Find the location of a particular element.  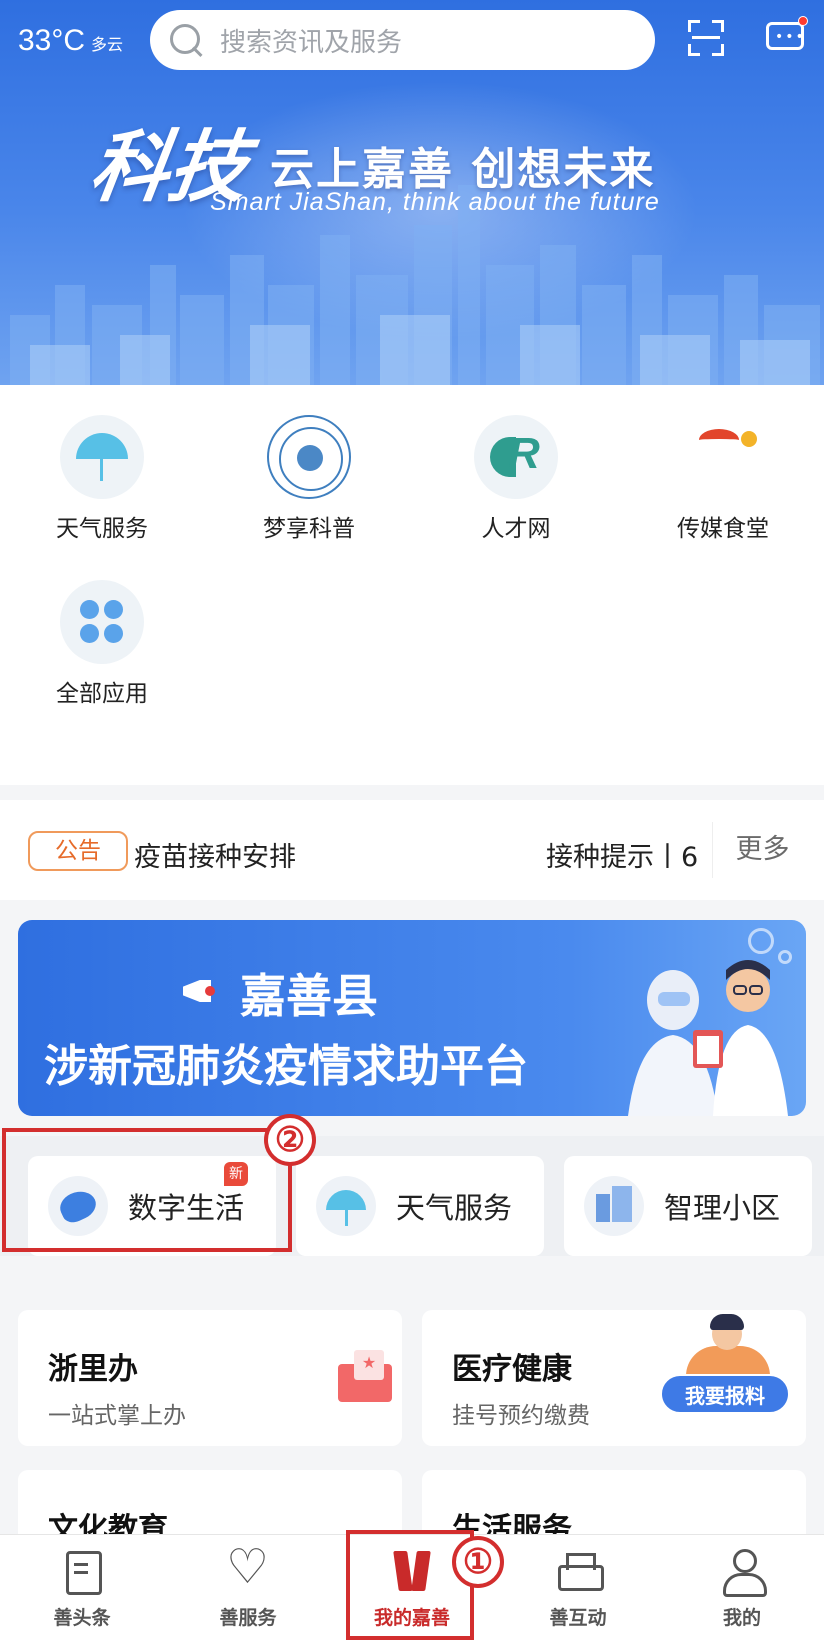

service-subtitle: 挂号预约缴费 is located at coordinates (521, 1416).